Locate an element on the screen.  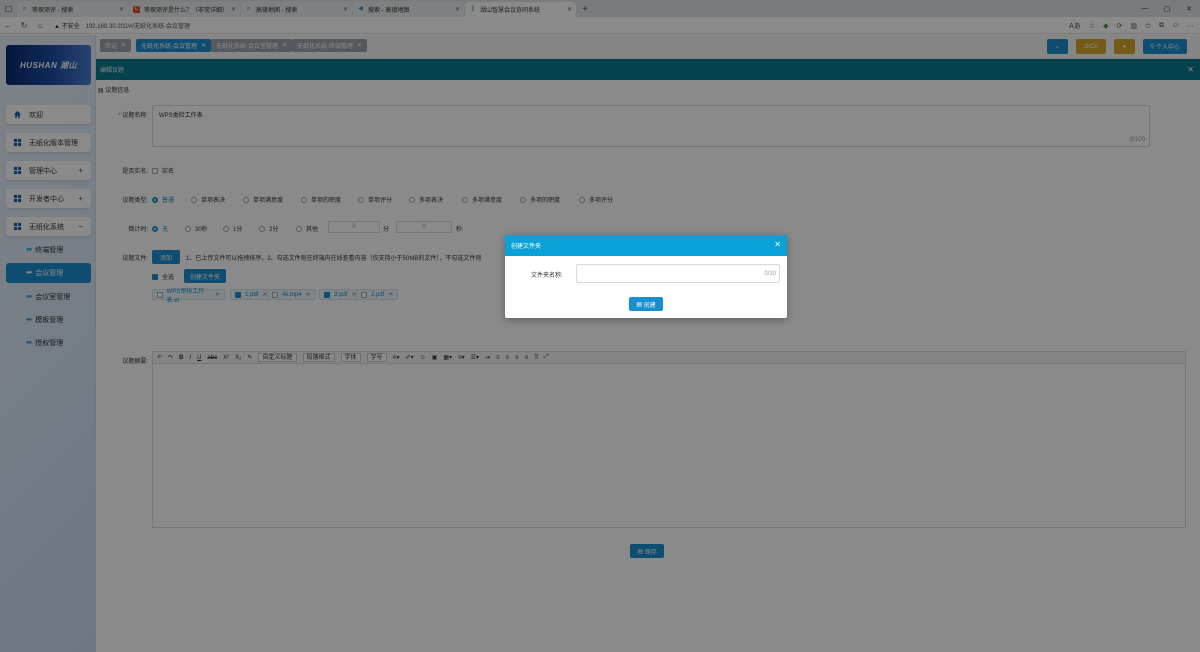
char-count: 0/10 is located at coordinates (770, 274).